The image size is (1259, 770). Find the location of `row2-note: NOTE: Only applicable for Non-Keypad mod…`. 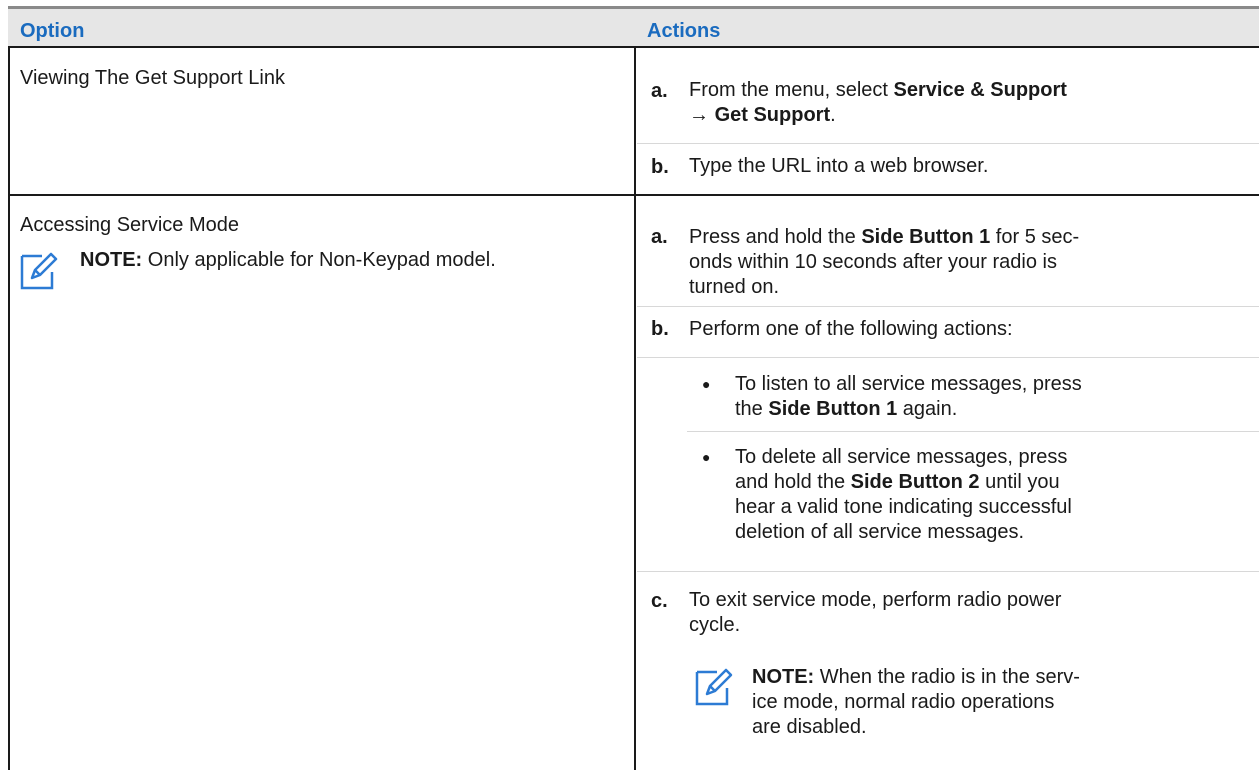

row2-note: NOTE: Only applicable for Non-Keypad mod… is located at coordinates (288, 260).